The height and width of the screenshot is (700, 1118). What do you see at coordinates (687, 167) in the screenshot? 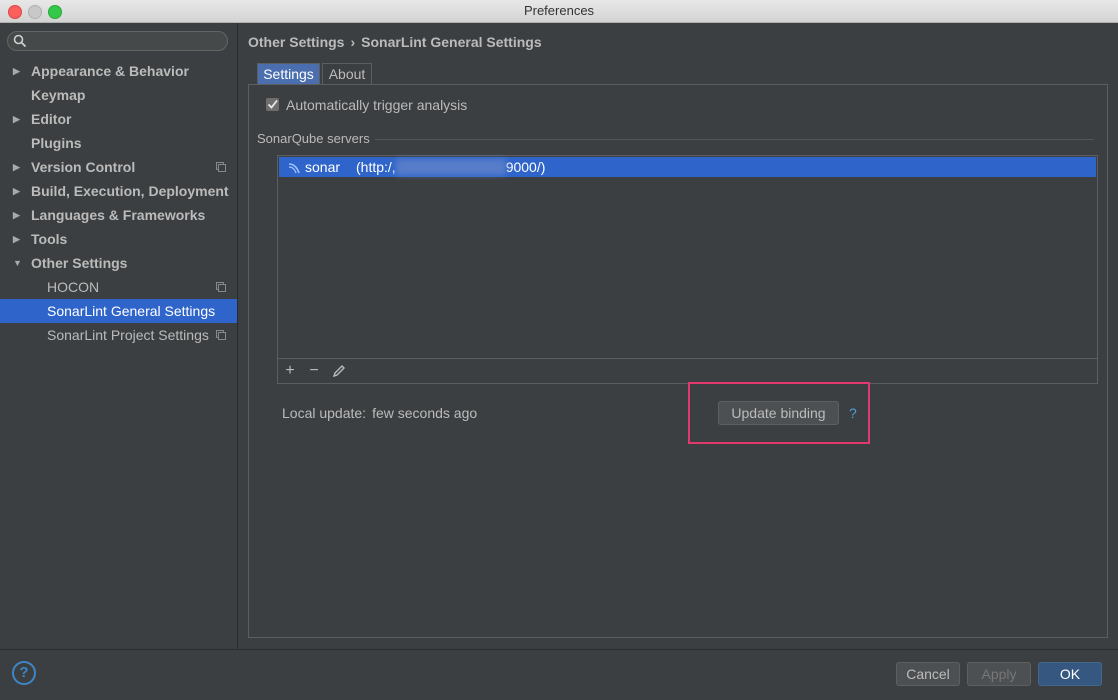
I see `server-list-row: sonar (http:/, 9000/)` at bounding box center [687, 167].